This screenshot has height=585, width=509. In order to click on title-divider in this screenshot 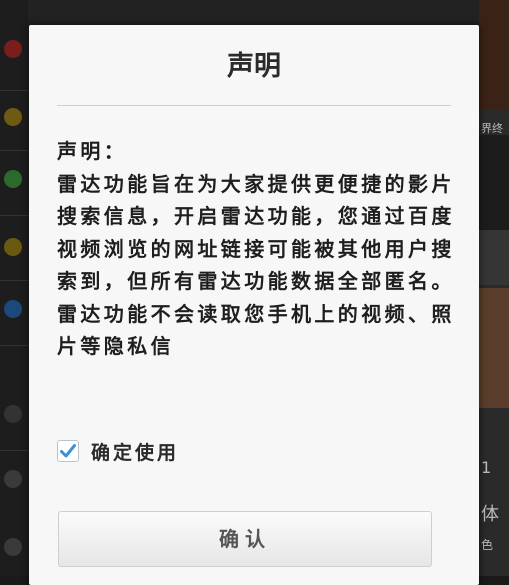, I will do `click(254, 105)`.